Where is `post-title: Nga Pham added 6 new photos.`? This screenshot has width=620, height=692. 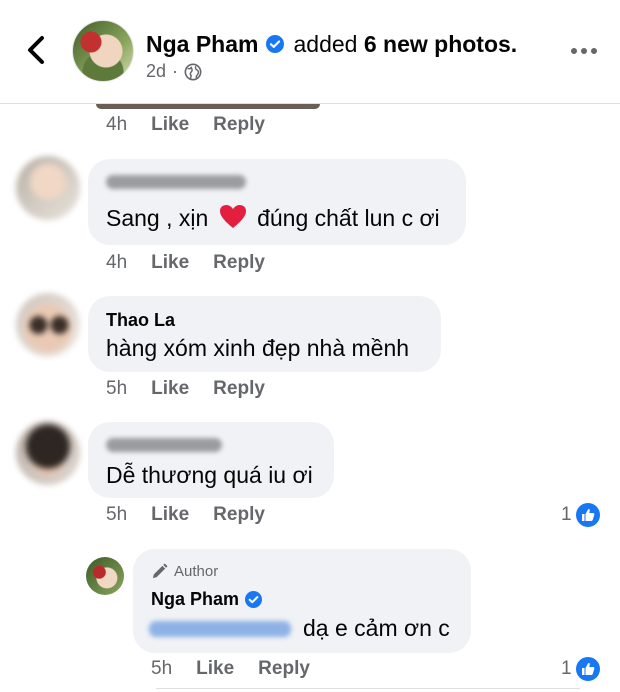 post-title: Nga Pham added 6 new photos. is located at coordinates (331, 44).